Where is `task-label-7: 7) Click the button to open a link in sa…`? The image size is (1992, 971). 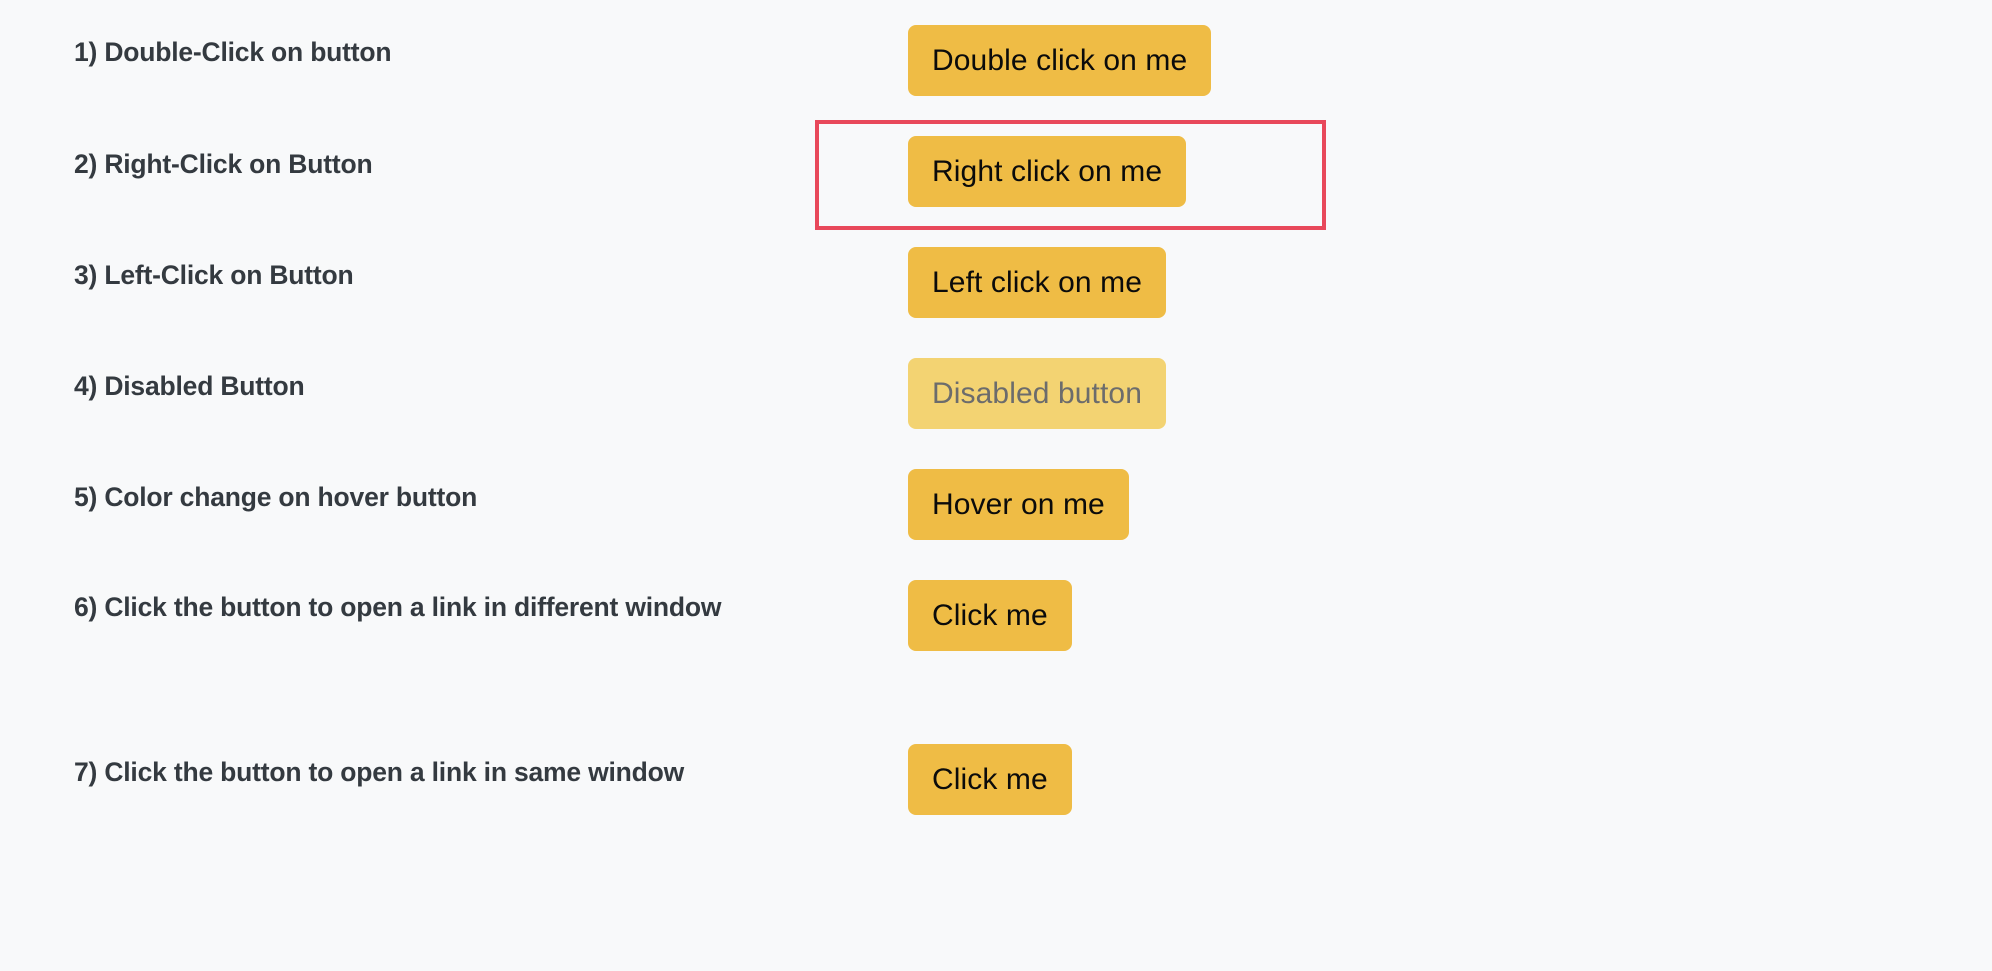
task-label-7: 7) Click the button to open a link in sa… is located at coordinates (379, 772).